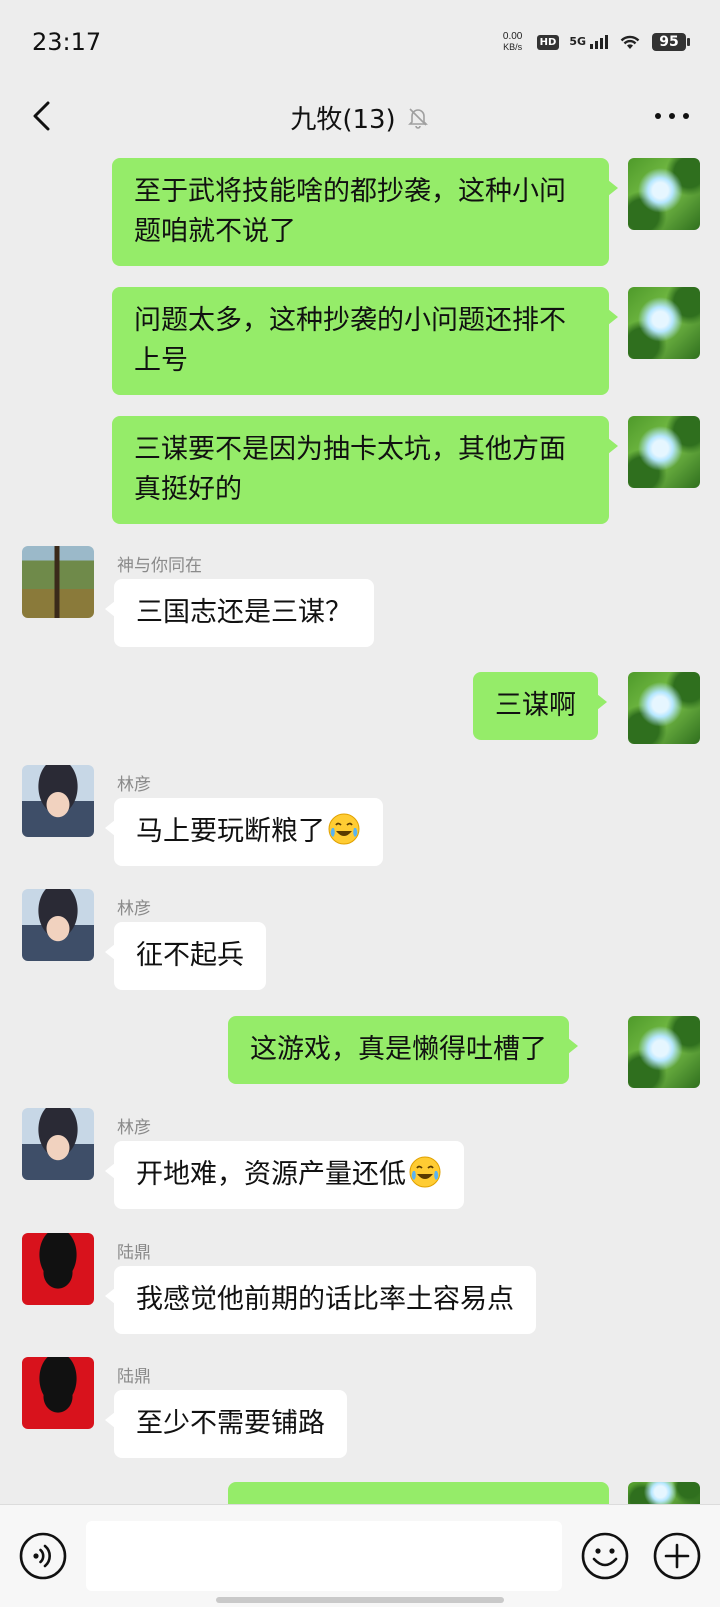 This screenshot has height=1607, width=720. I want to click on message-bubble: 马上要玩断粮了, so click(244, 832).